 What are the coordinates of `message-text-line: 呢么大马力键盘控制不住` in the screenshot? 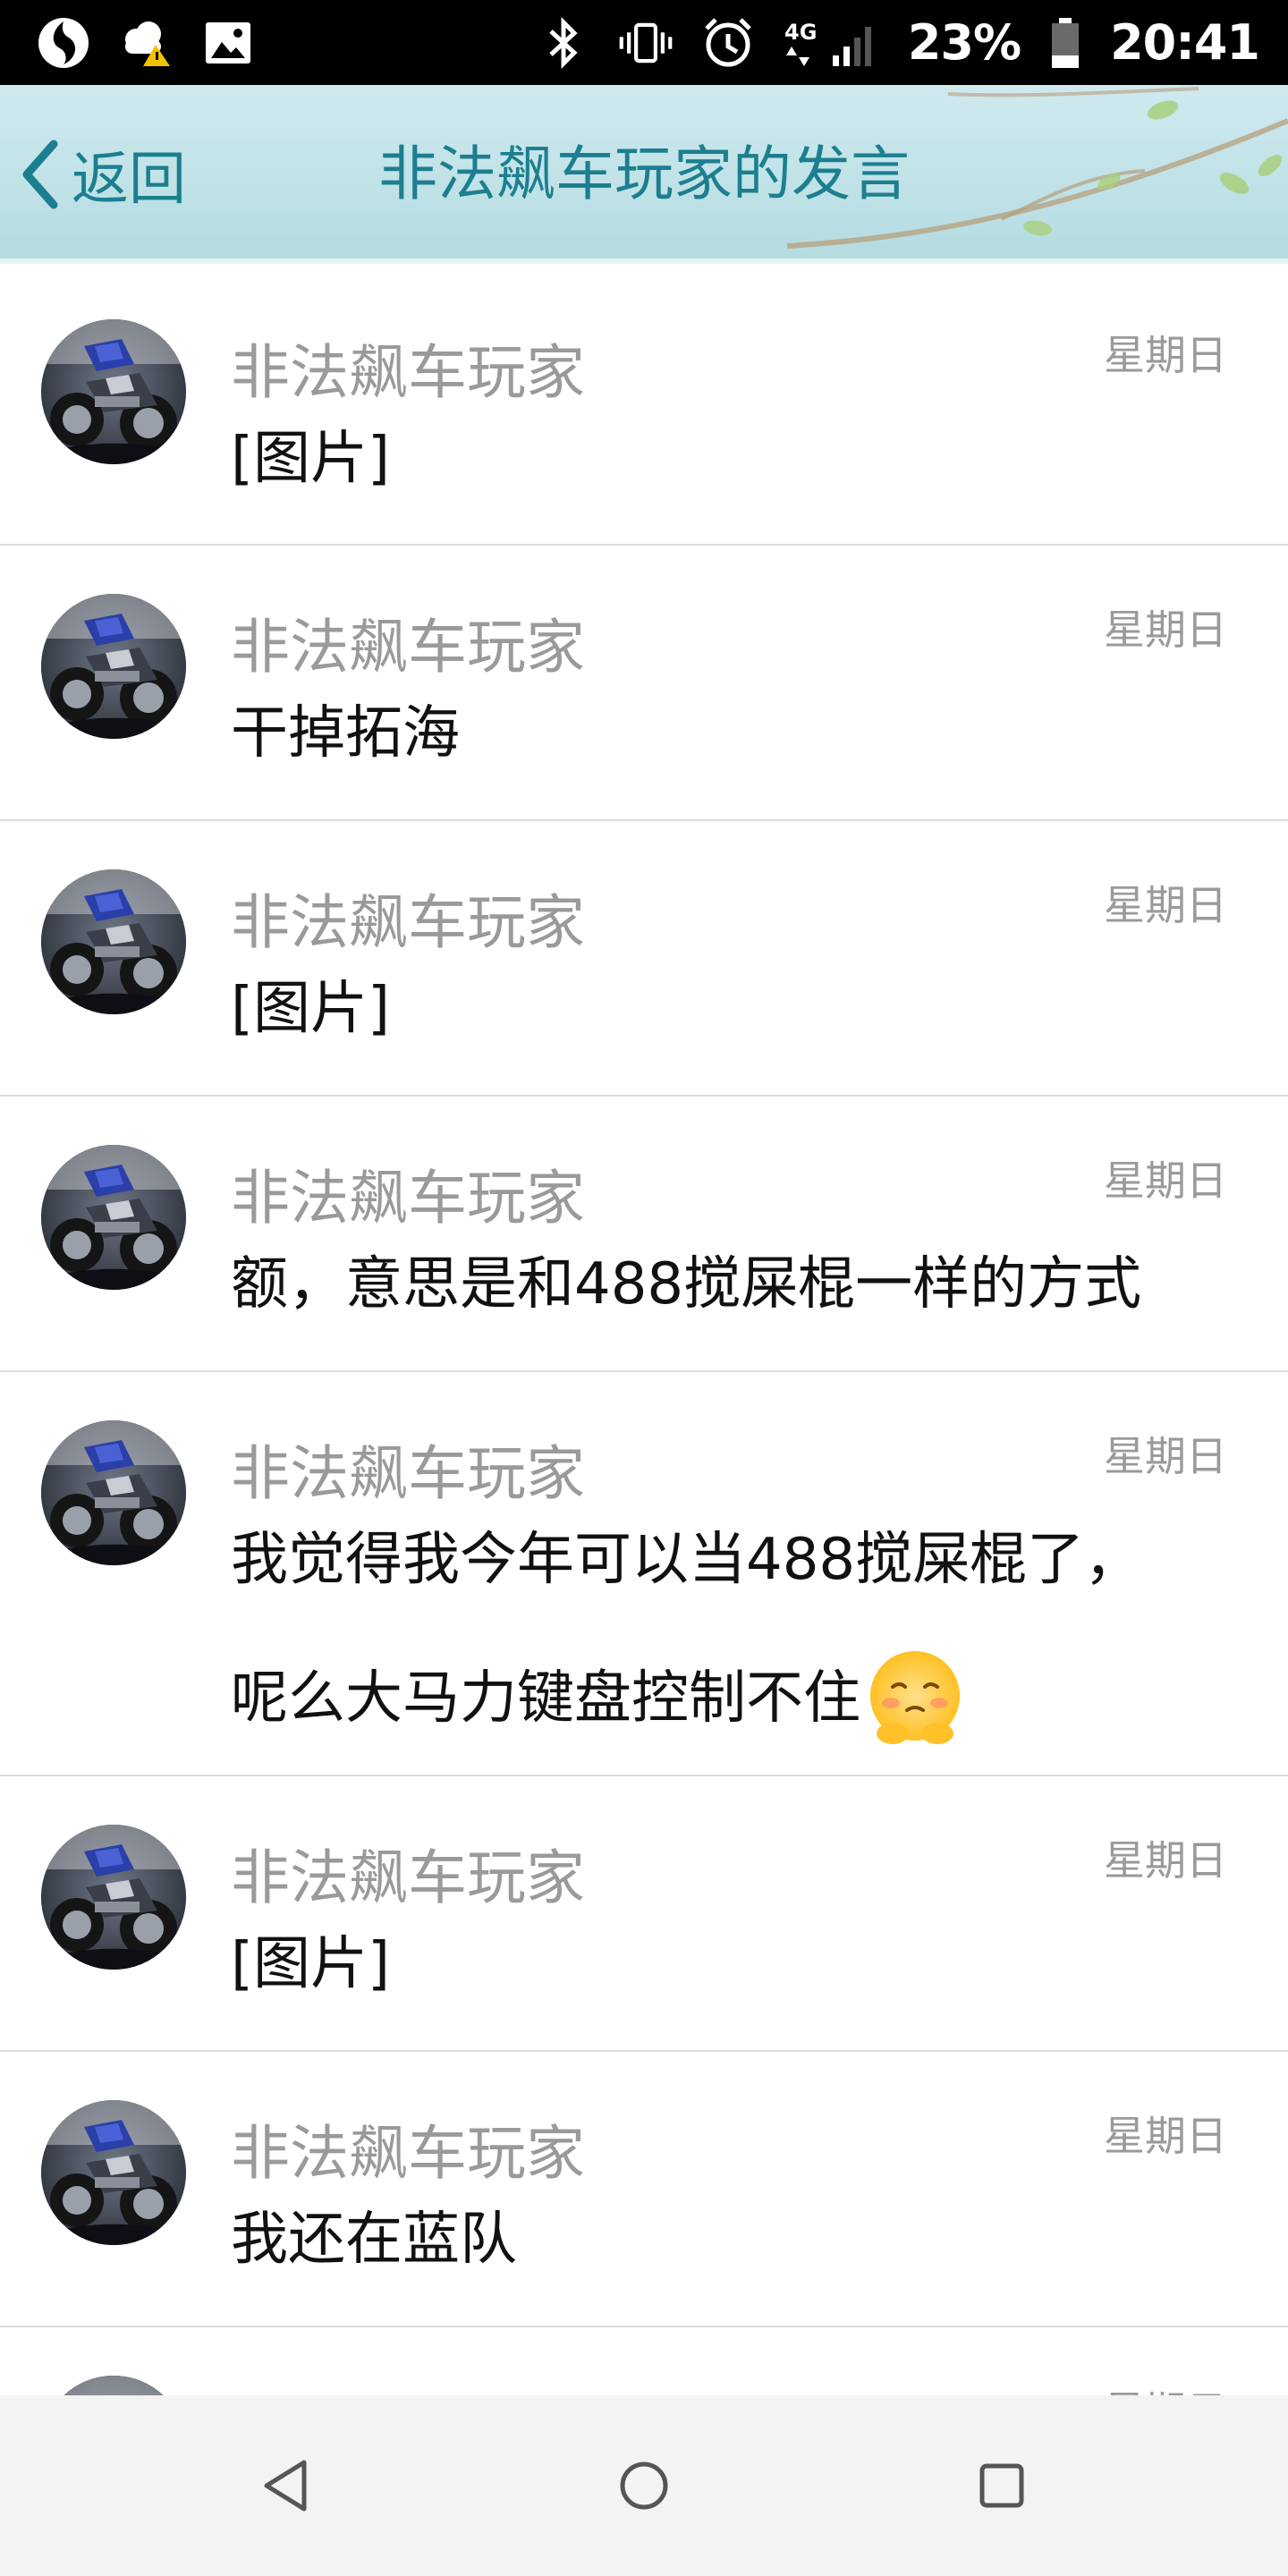 It's located at (545, 1698).